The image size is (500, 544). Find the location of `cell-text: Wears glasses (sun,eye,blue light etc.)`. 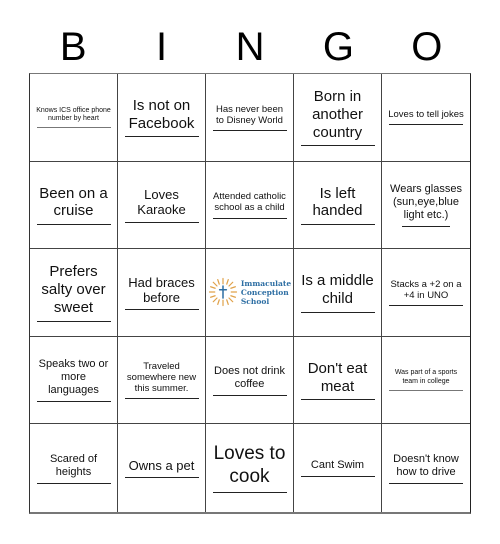

cell-text: Wears glasses (sun,eye,blue light etc.) is located at coordinates (426, 201).